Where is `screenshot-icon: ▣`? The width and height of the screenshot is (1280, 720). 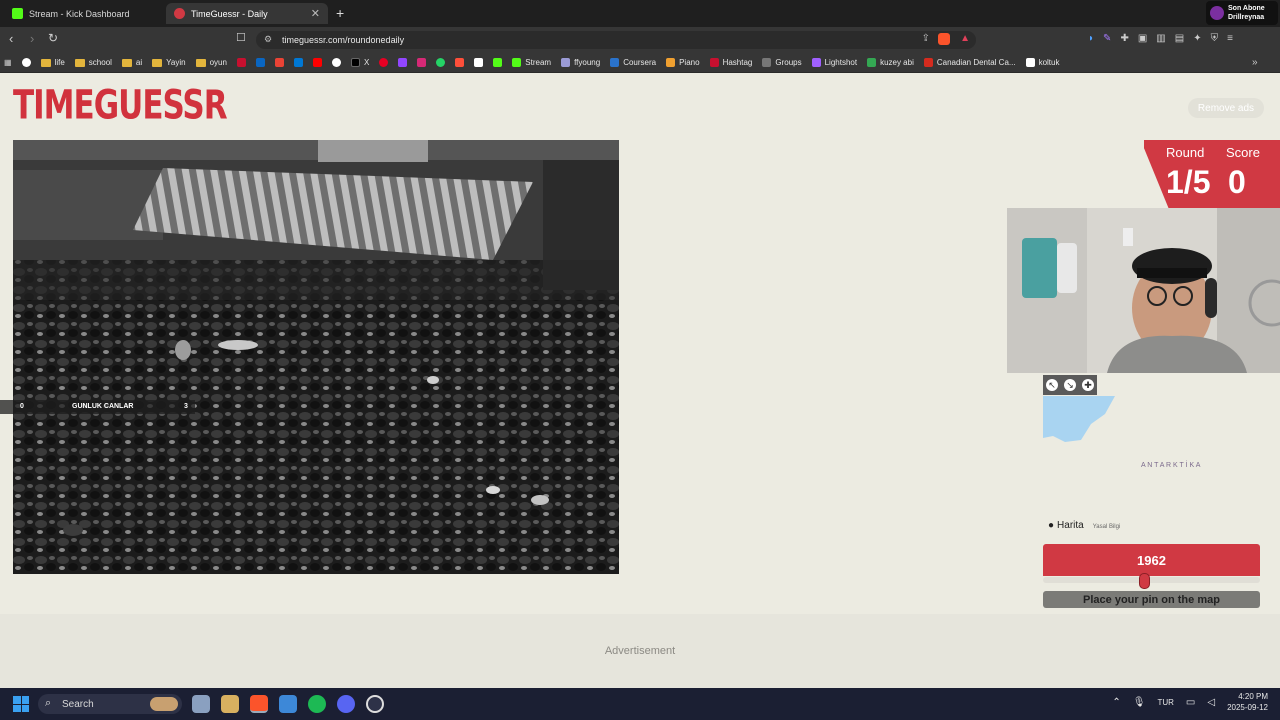
screenshot-icon: ▣ is located at coordinates (1142, 38).